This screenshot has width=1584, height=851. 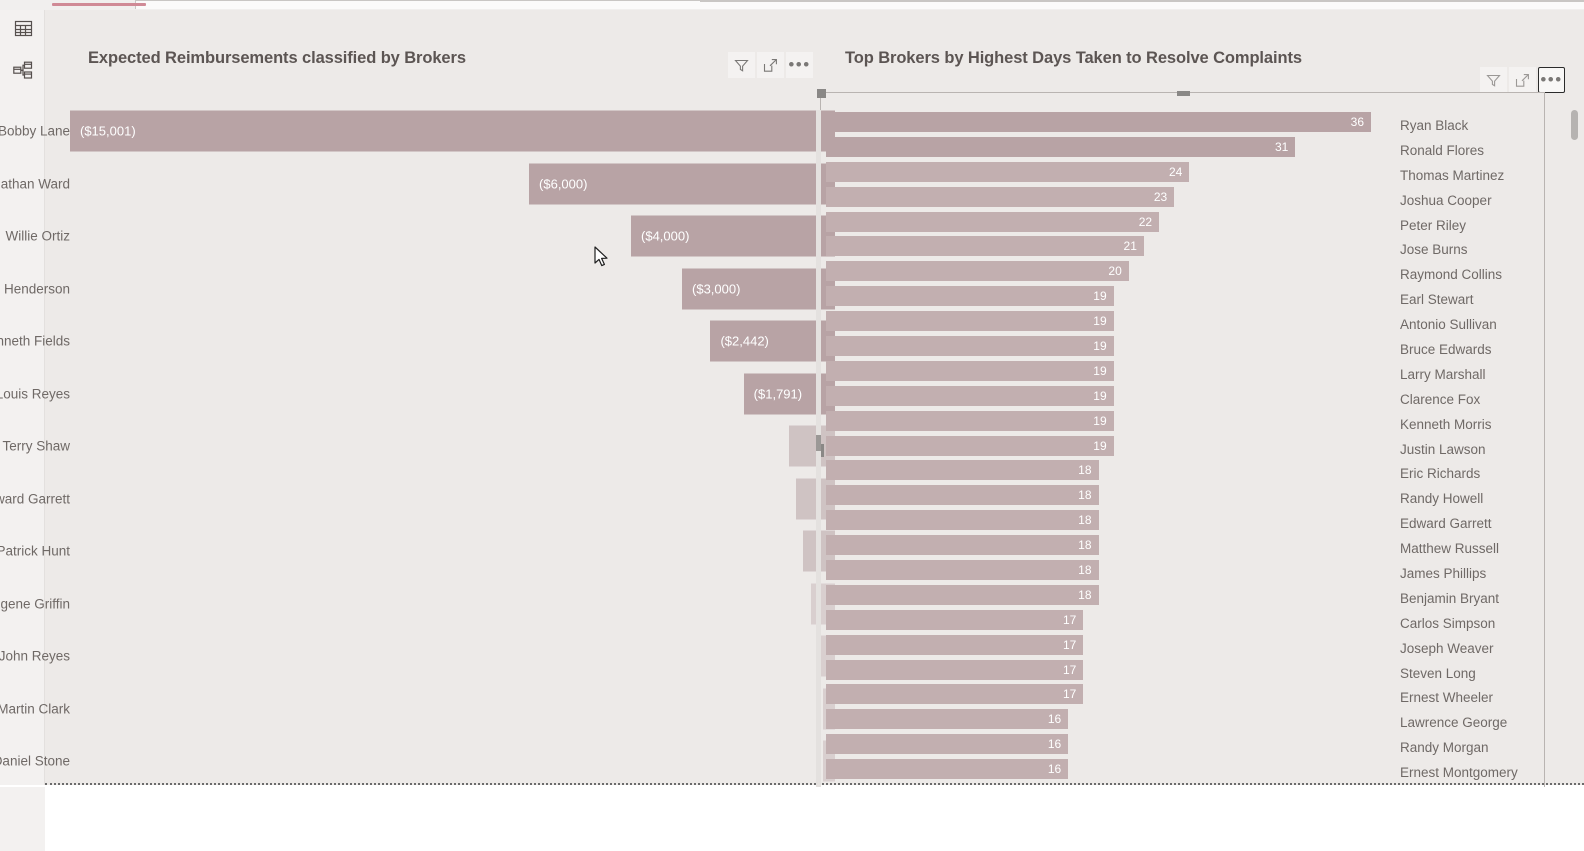 What do you see at coordinates (1492, 300) in the screenshot?
I see `broker-name-label: Earl Stewart` at bounding box center [1492, 300].